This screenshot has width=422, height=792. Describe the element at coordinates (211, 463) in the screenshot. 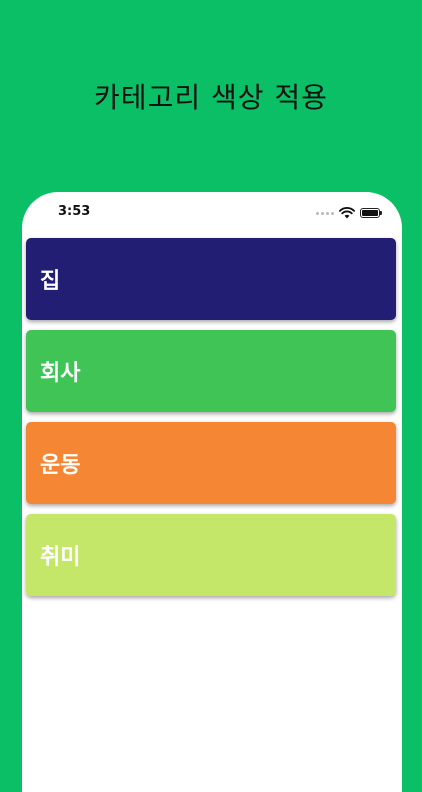

I see `category-card-exercise: 운동` at that location.